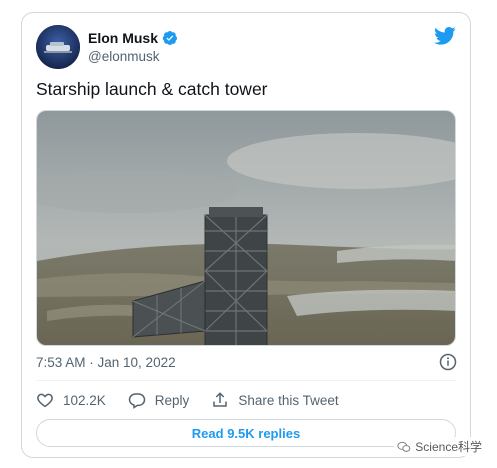 The image size is (497, 468). I want to click on wechat-logo-icon, so click(404, 446).